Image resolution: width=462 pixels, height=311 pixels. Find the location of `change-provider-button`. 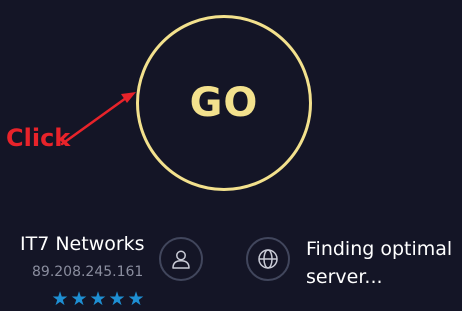

change-provider-button is located at coordinates (181, 259).